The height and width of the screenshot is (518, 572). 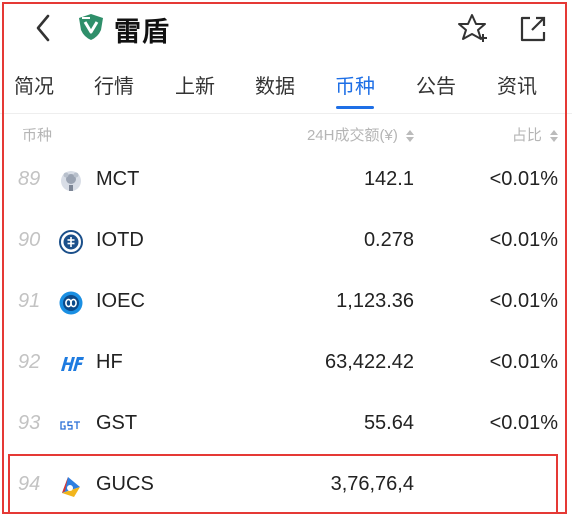 What do you see at coordinates (388, 240) in the screenshot?
I see `volume-value: 0.278` at bounding box center [388, 240].